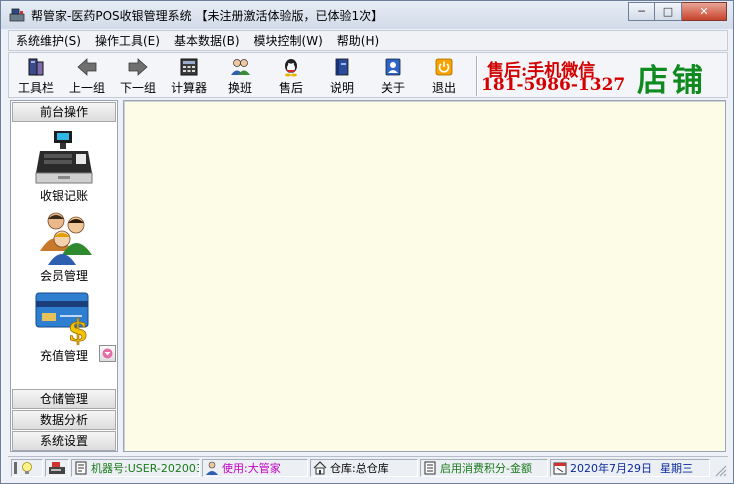  What do you see at coordinates (676, 468) in the screenshot?
I see `status-weekday: 星期三` at bounding box center [676, 468].